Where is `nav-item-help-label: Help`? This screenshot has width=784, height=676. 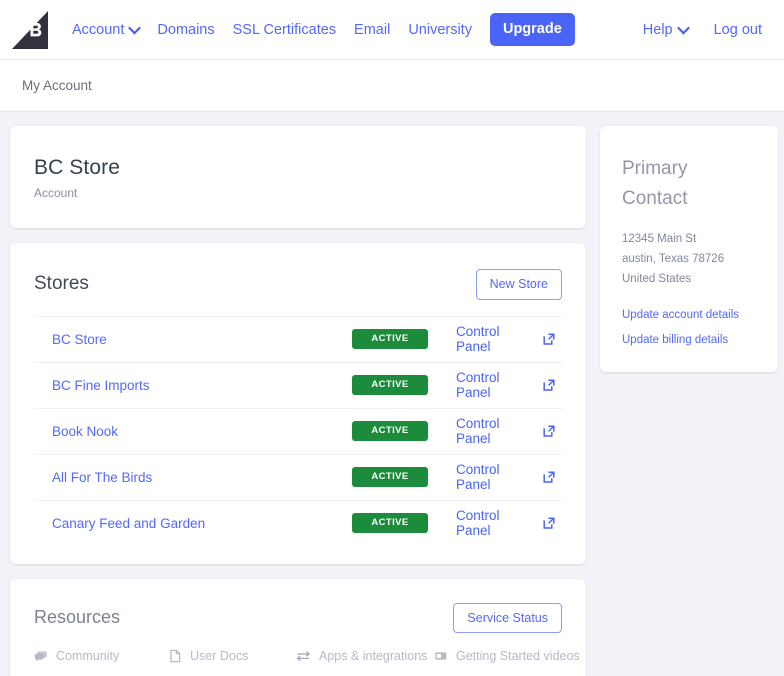
nav-item-help-label: Help is located at coordinates (657, 29).